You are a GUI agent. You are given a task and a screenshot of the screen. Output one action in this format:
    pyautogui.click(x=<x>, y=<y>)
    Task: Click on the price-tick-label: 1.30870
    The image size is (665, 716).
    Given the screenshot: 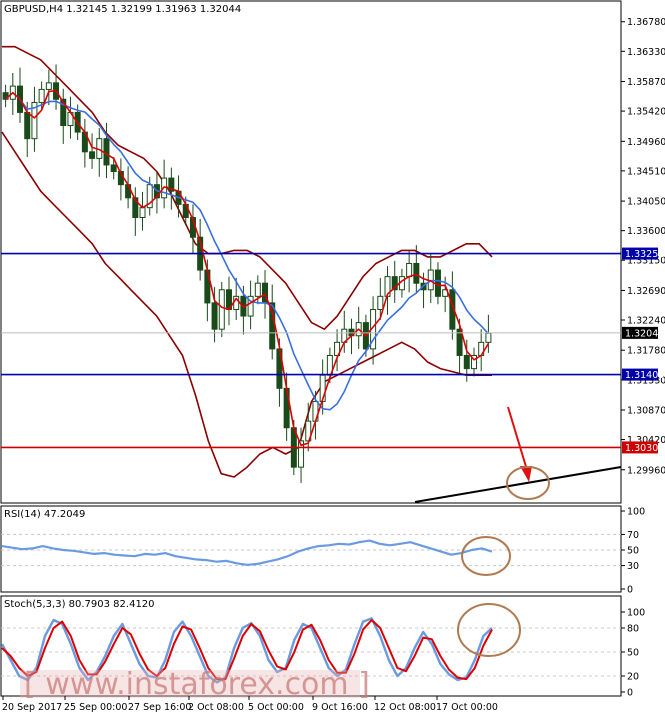 What is the action you would take?
    pyautogui.click(x=646, y=410)
    